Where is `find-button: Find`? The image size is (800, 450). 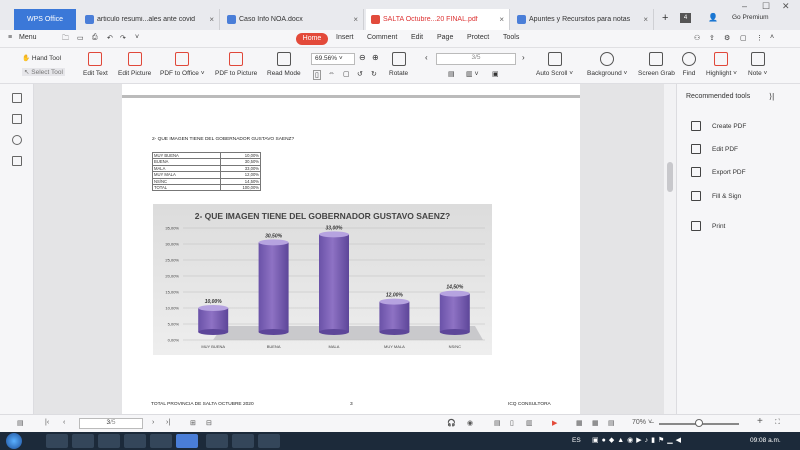 find-button: Find is located at coordinates (689, 64).